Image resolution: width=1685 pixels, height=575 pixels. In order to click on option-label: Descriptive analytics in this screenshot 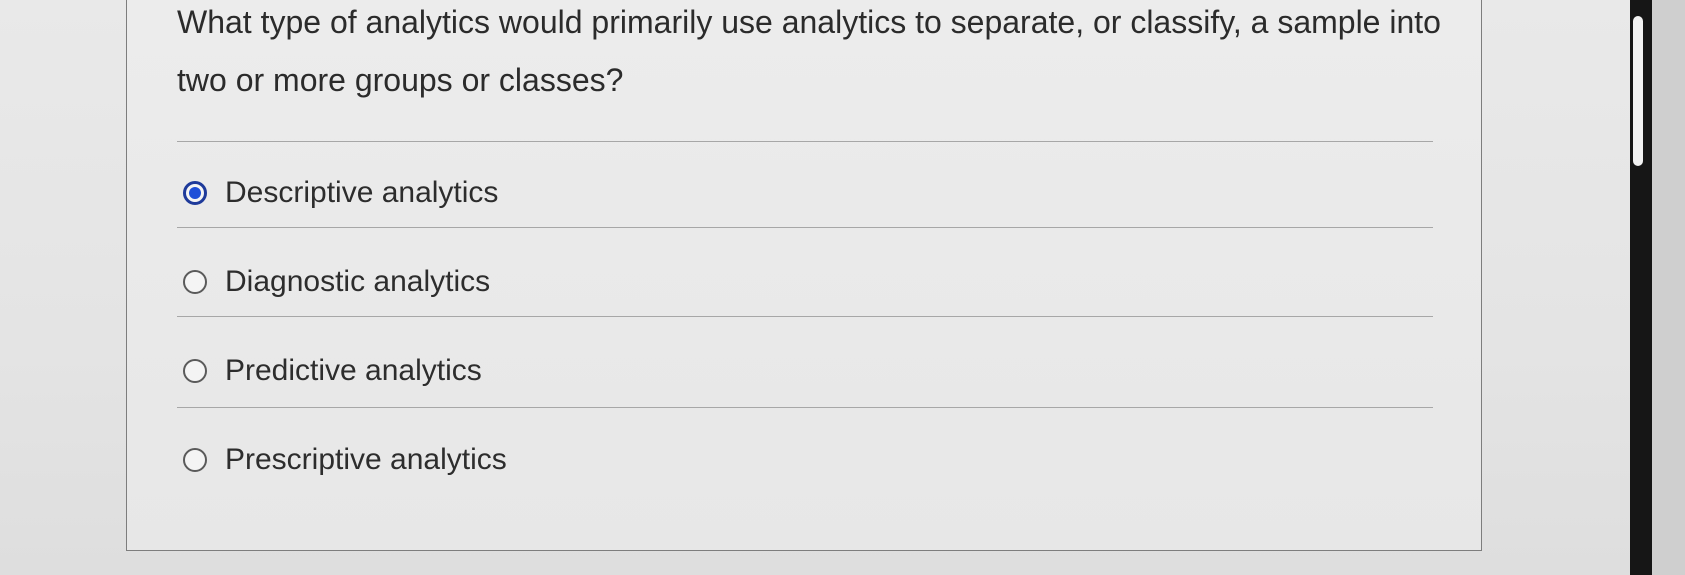, I will do `click(362, 192)`.